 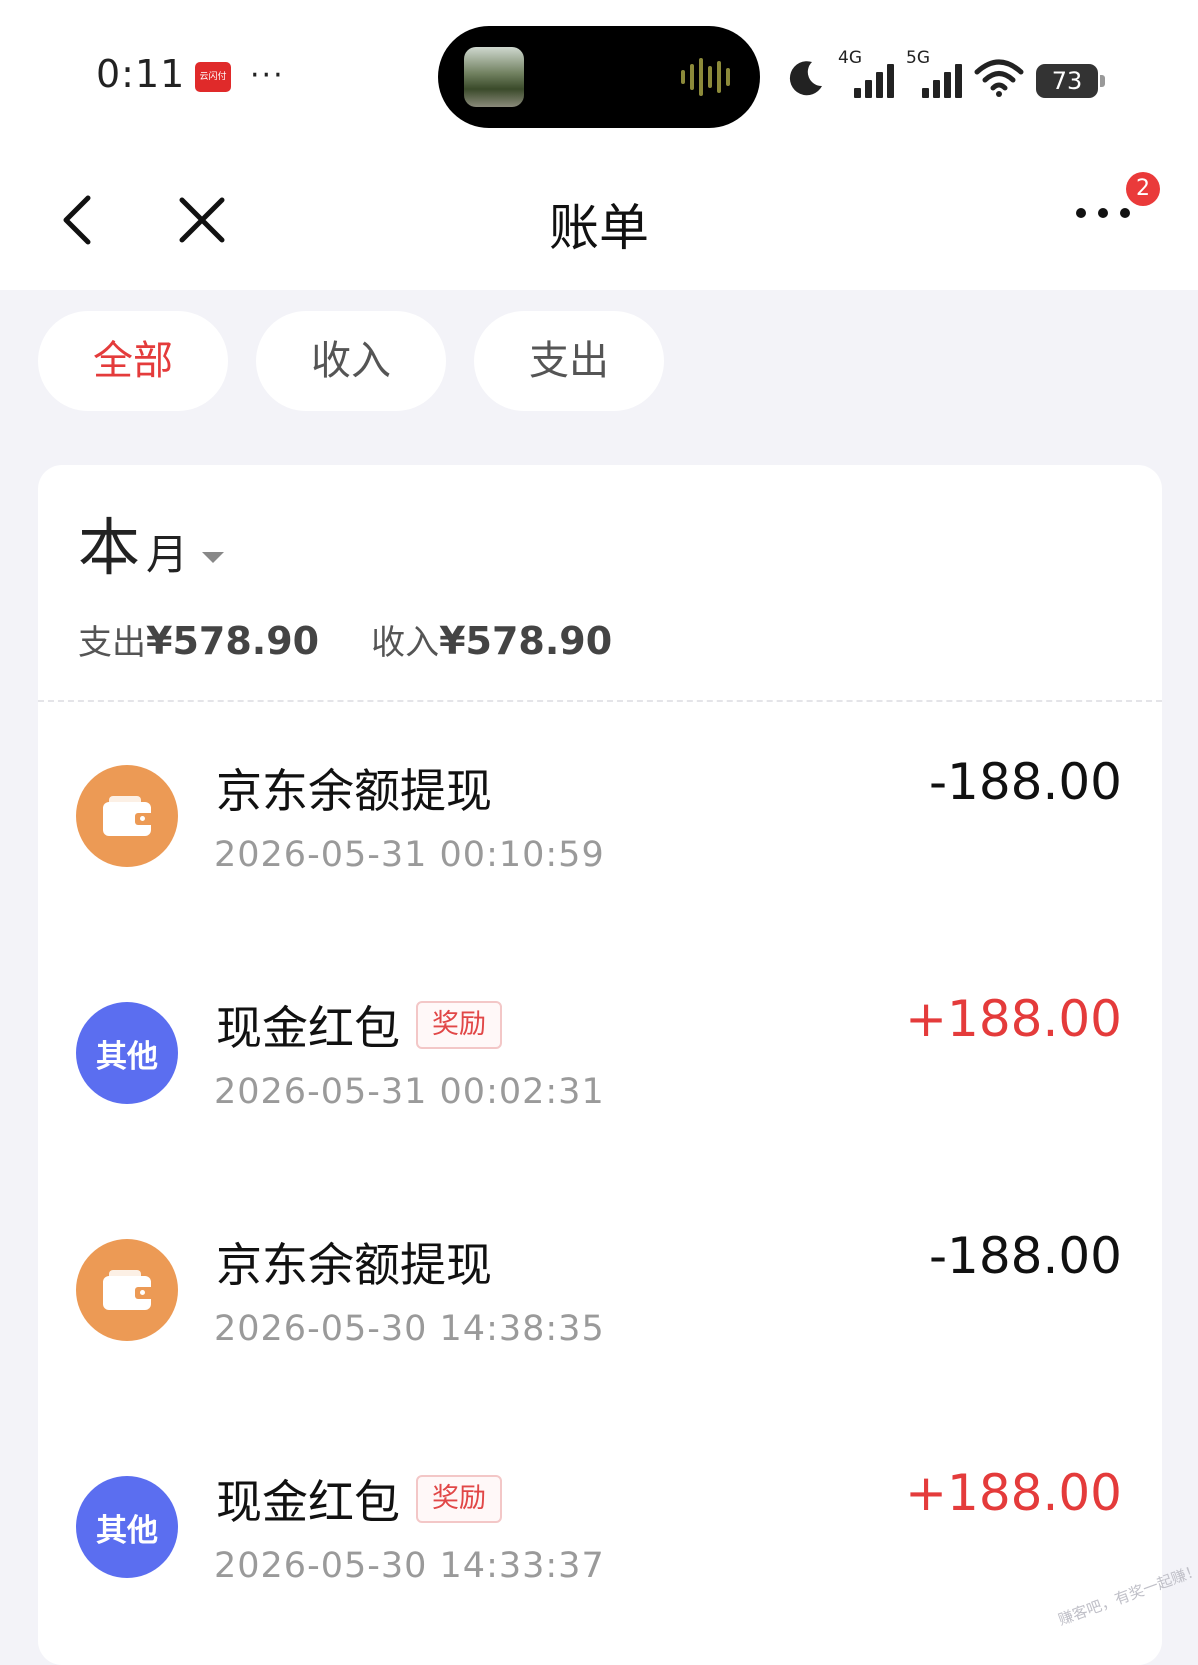 I want to click on battery-icon: 73, so click(x=1070, y=81).